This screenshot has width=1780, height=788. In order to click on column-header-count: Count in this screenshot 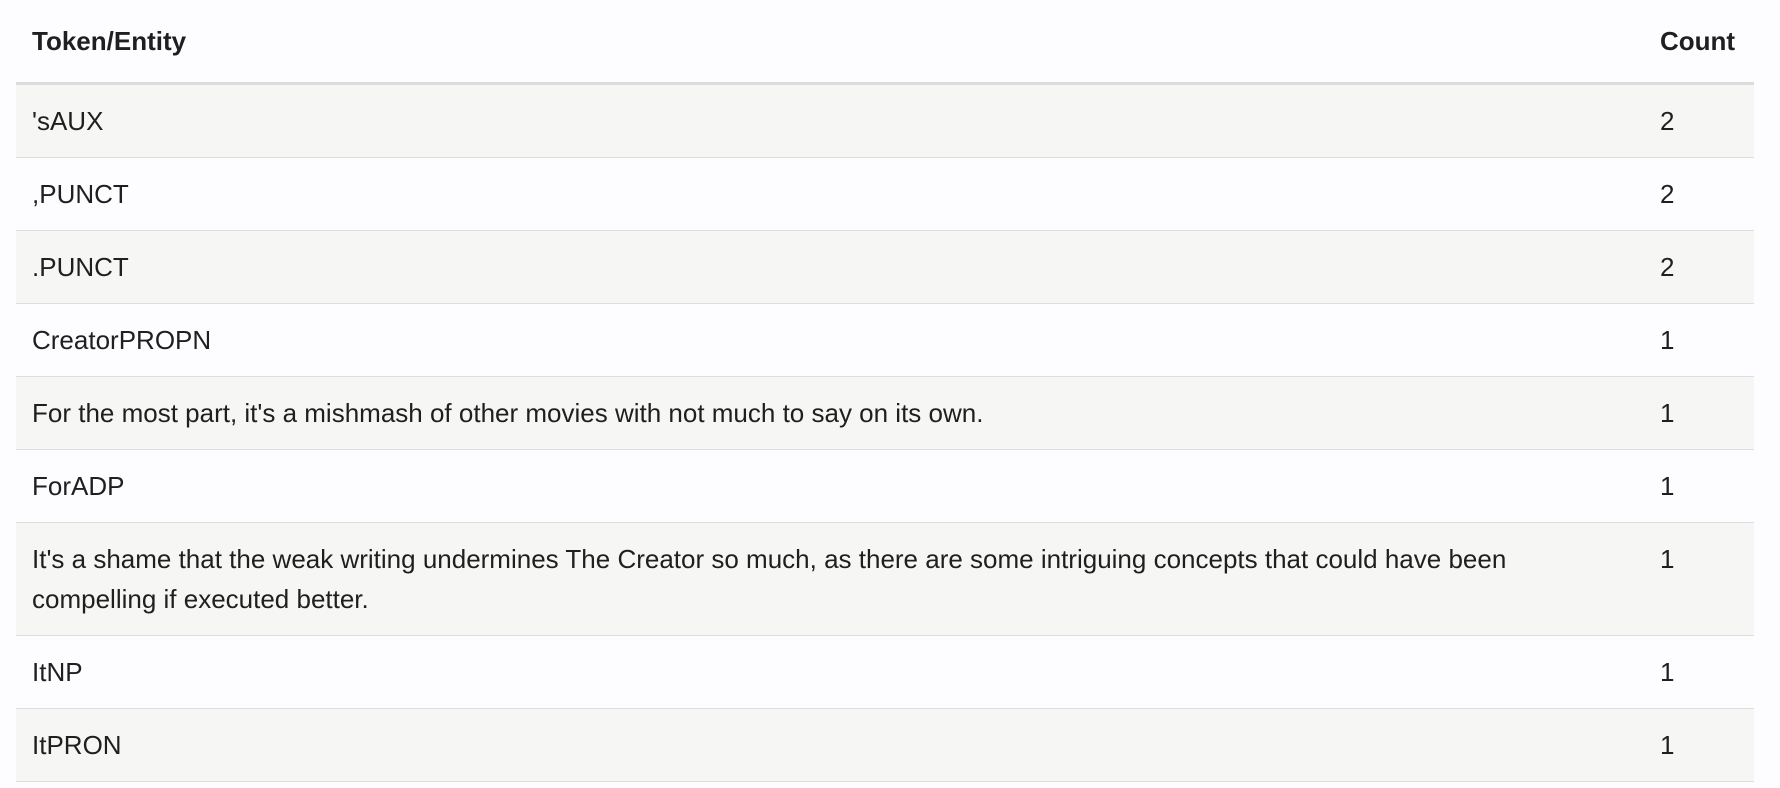, I will do `click(1699, 42)`.